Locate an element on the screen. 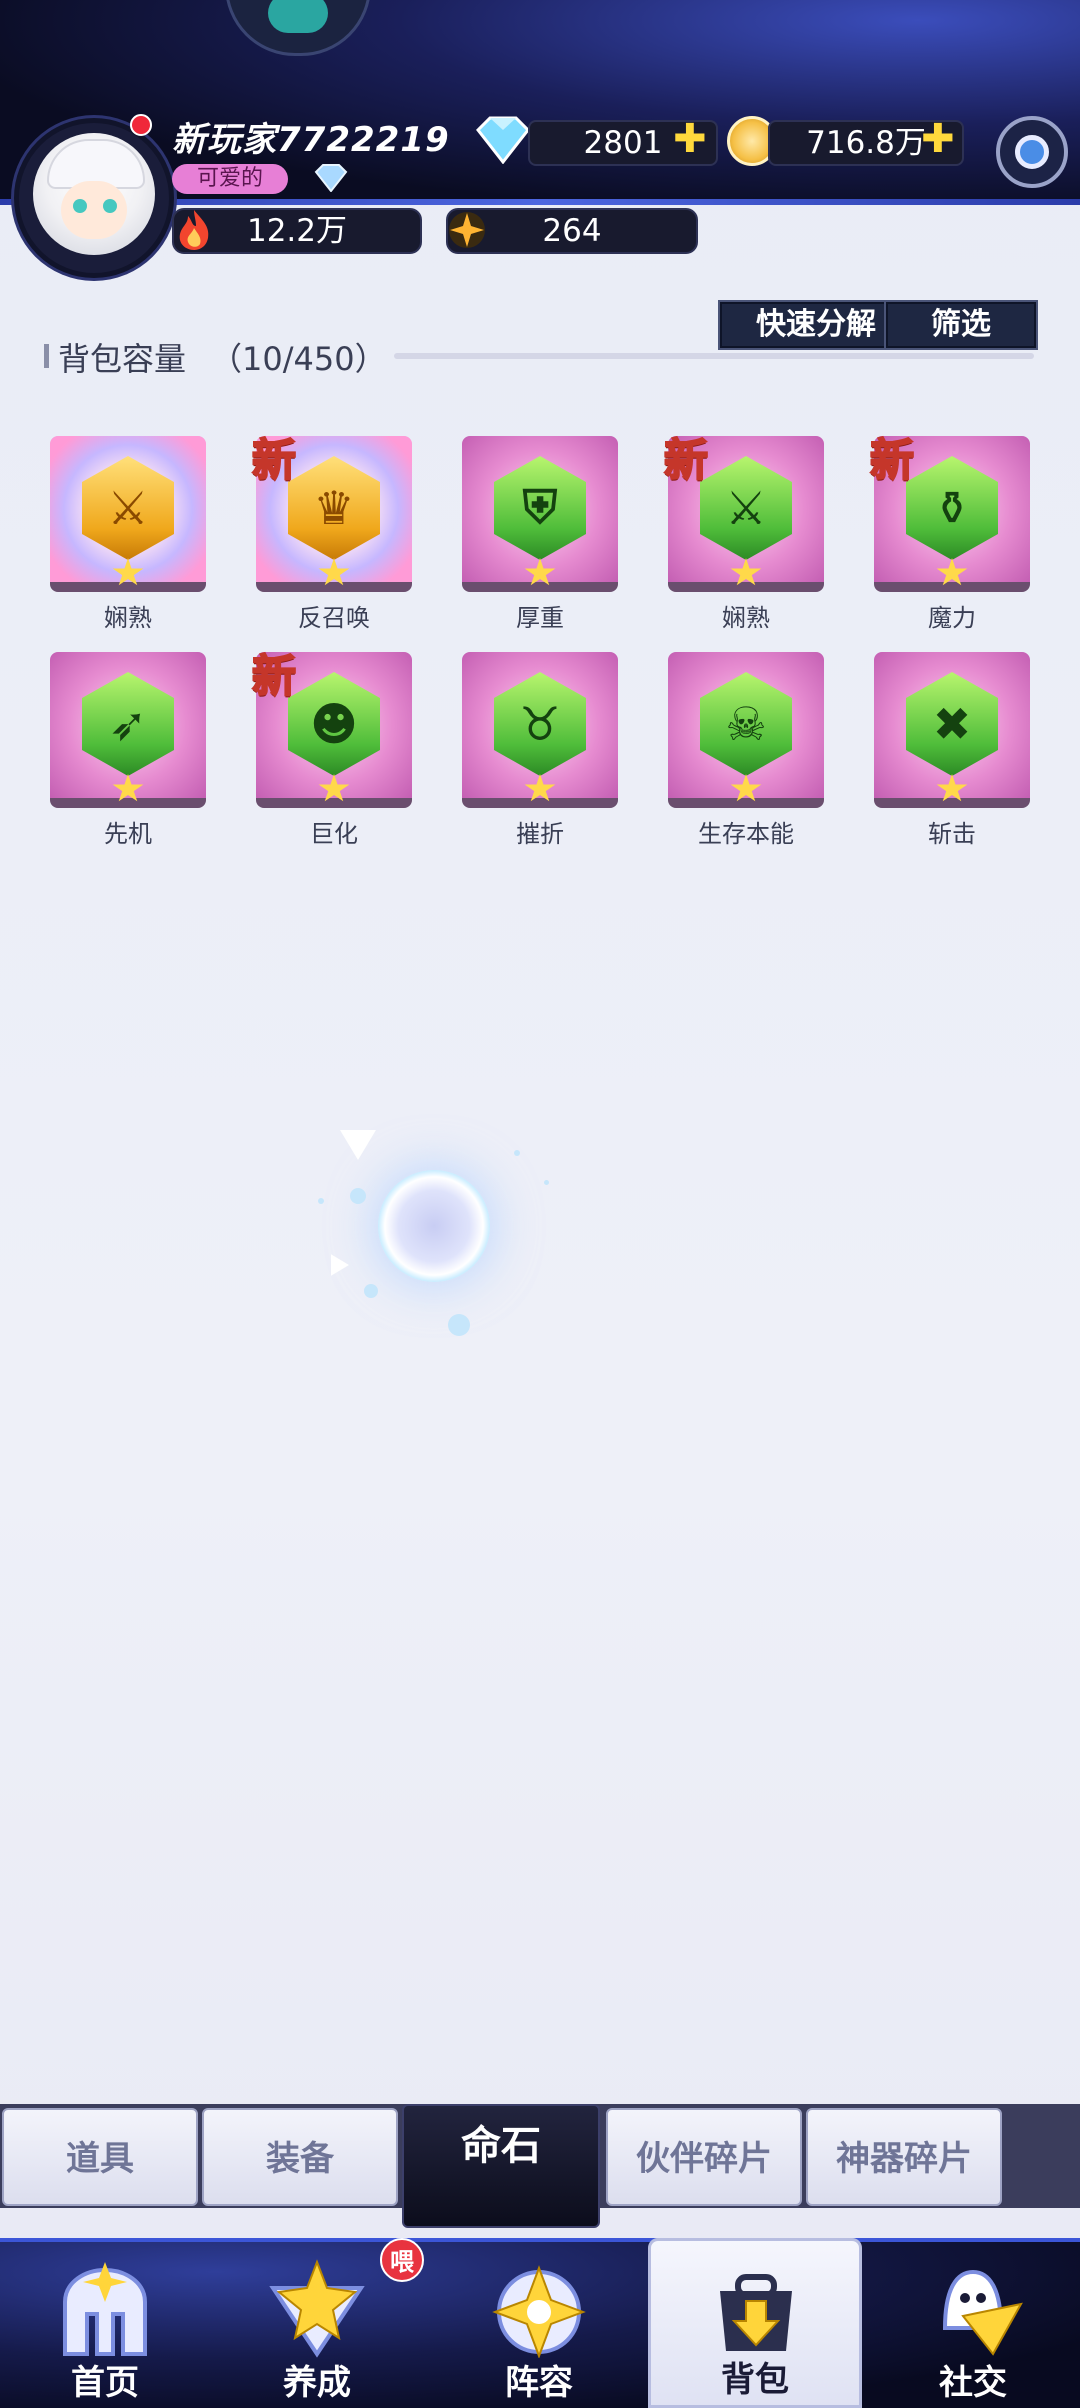 Image resolution: width=1080 pixels, height=2408 pixels. energy-star-icon is located at coordinates (467, 230).